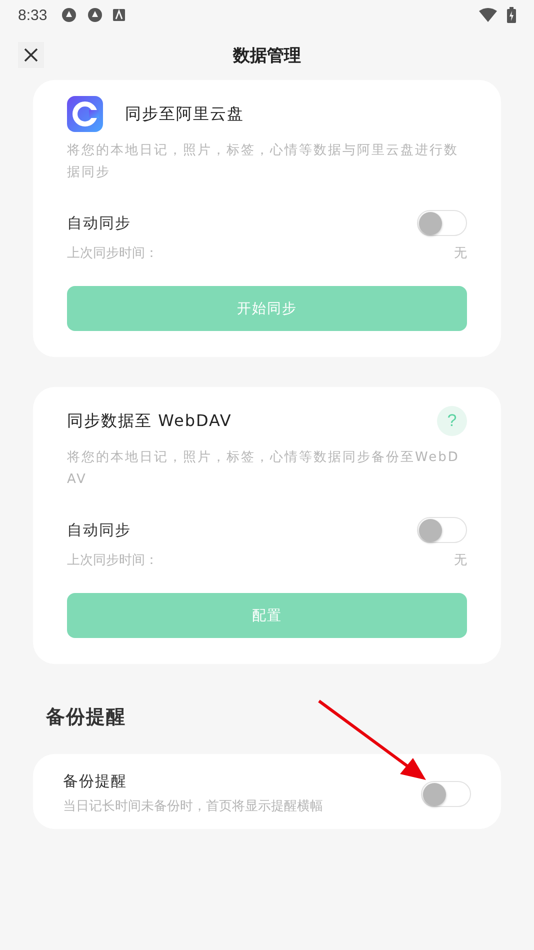 The image size is (534, 950). What do you see at coordinates (263, 162) in the screenshot?
I see `card-description: 将您的本地日记，照片，标签，心情等数据与阿里云盘进行数据同步` at bounding box center [263, 162].